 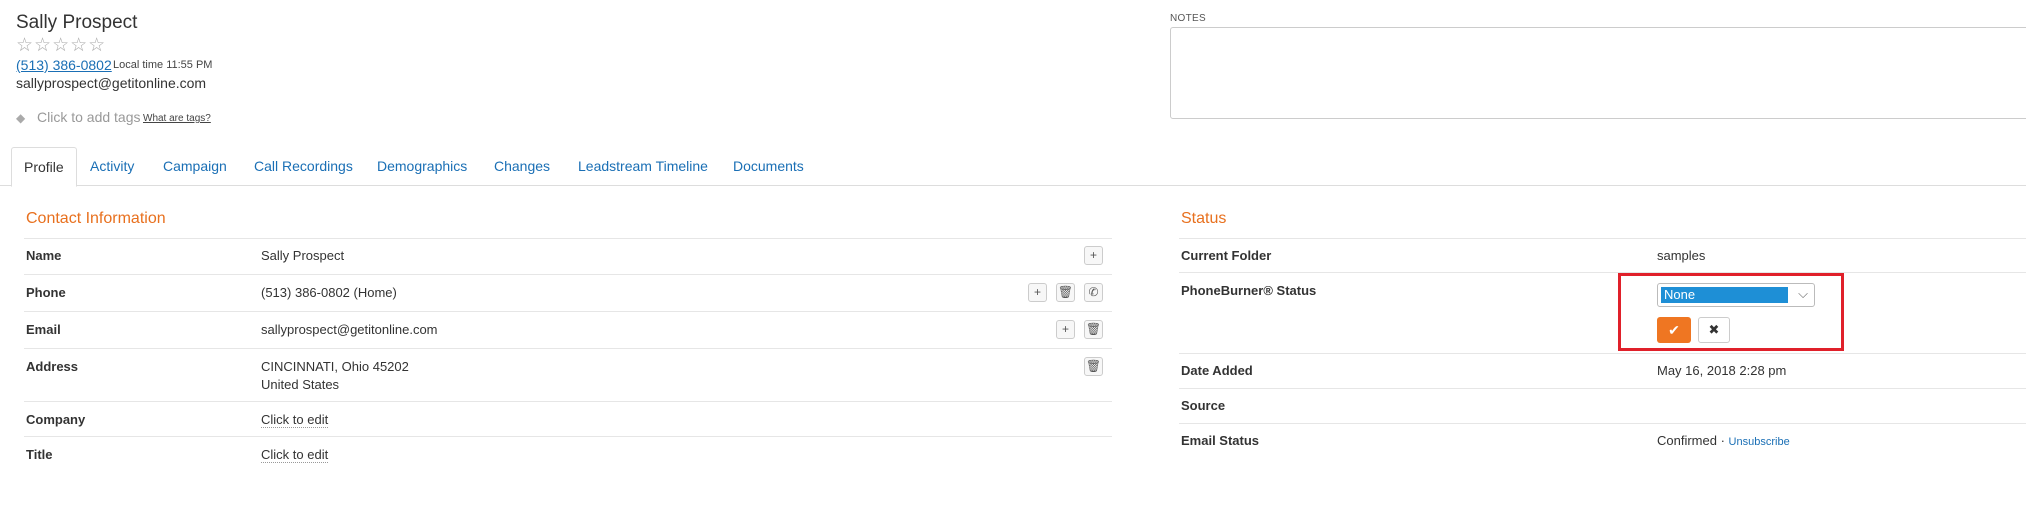 What do you see at coordinates (195, 165) in the screenshot?
I see `tab-campaign: Campaign` at bounding box center [195, 165].